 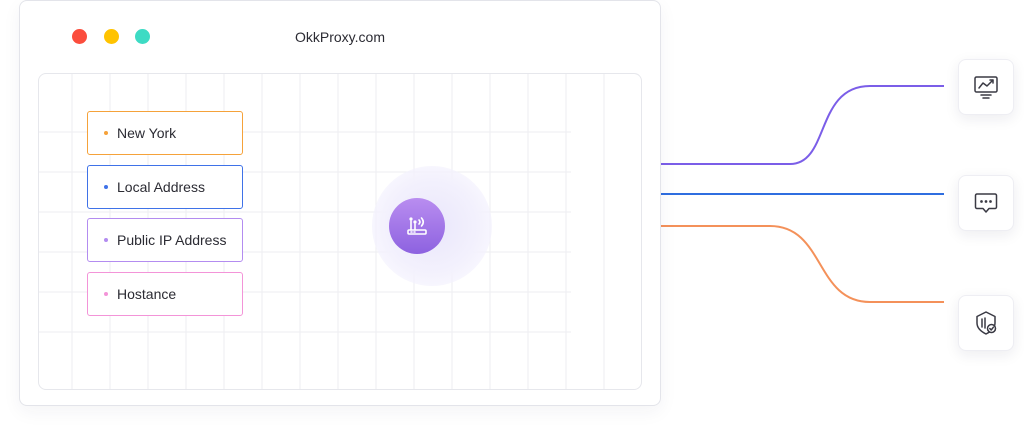 I want to click on app-card-chat, so click(x=986, y=203).